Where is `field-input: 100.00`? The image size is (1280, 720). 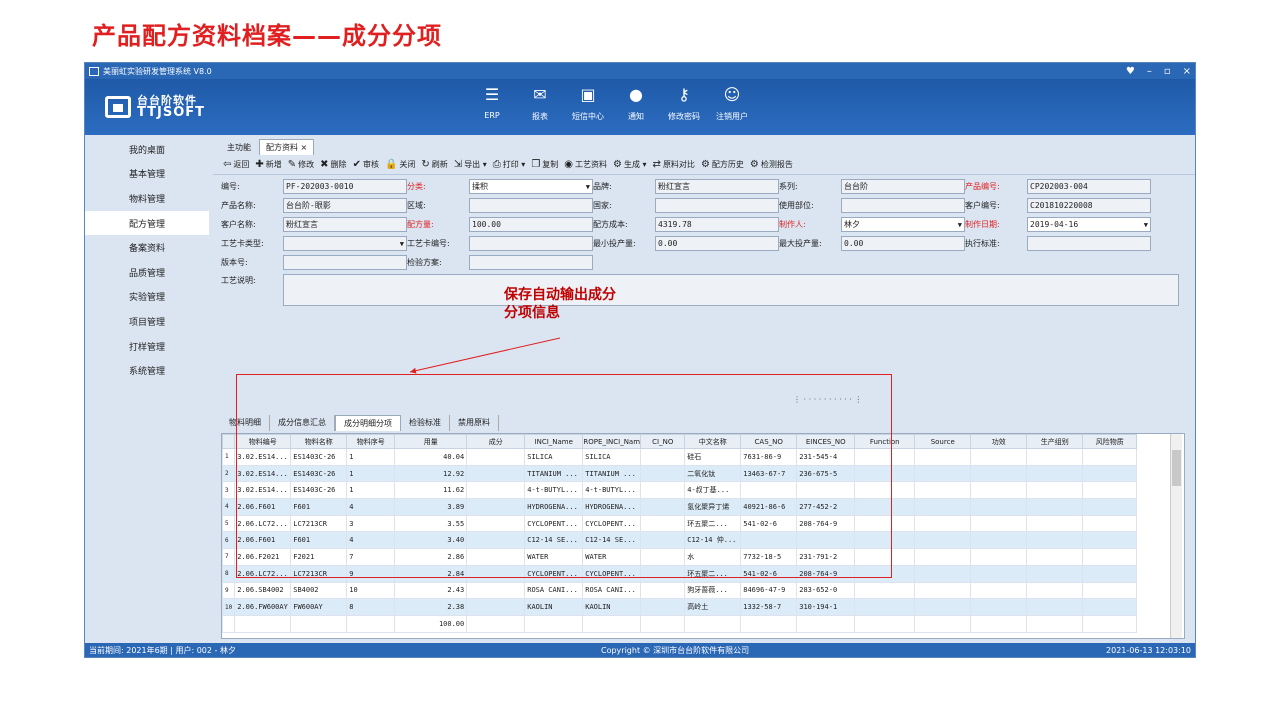
field-input: 100.00 is located at coordinates (531, 224).